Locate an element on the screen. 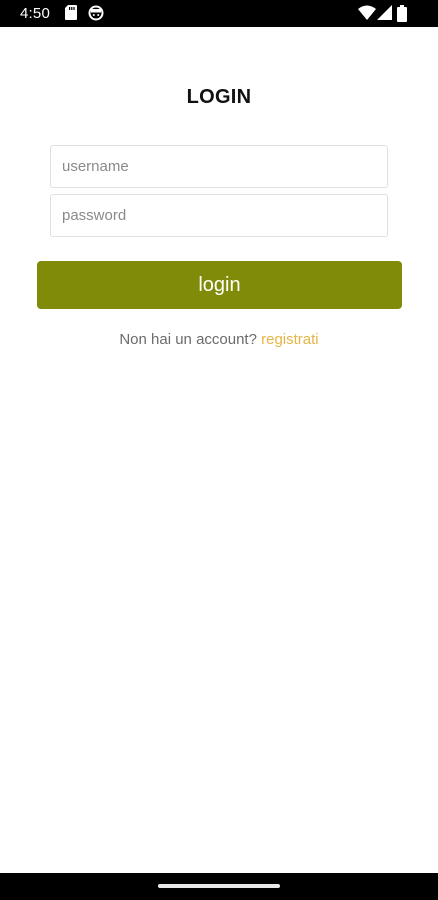 The image size is (438, 900). status-bar: 4:50 is located at coordinates (219, 13).